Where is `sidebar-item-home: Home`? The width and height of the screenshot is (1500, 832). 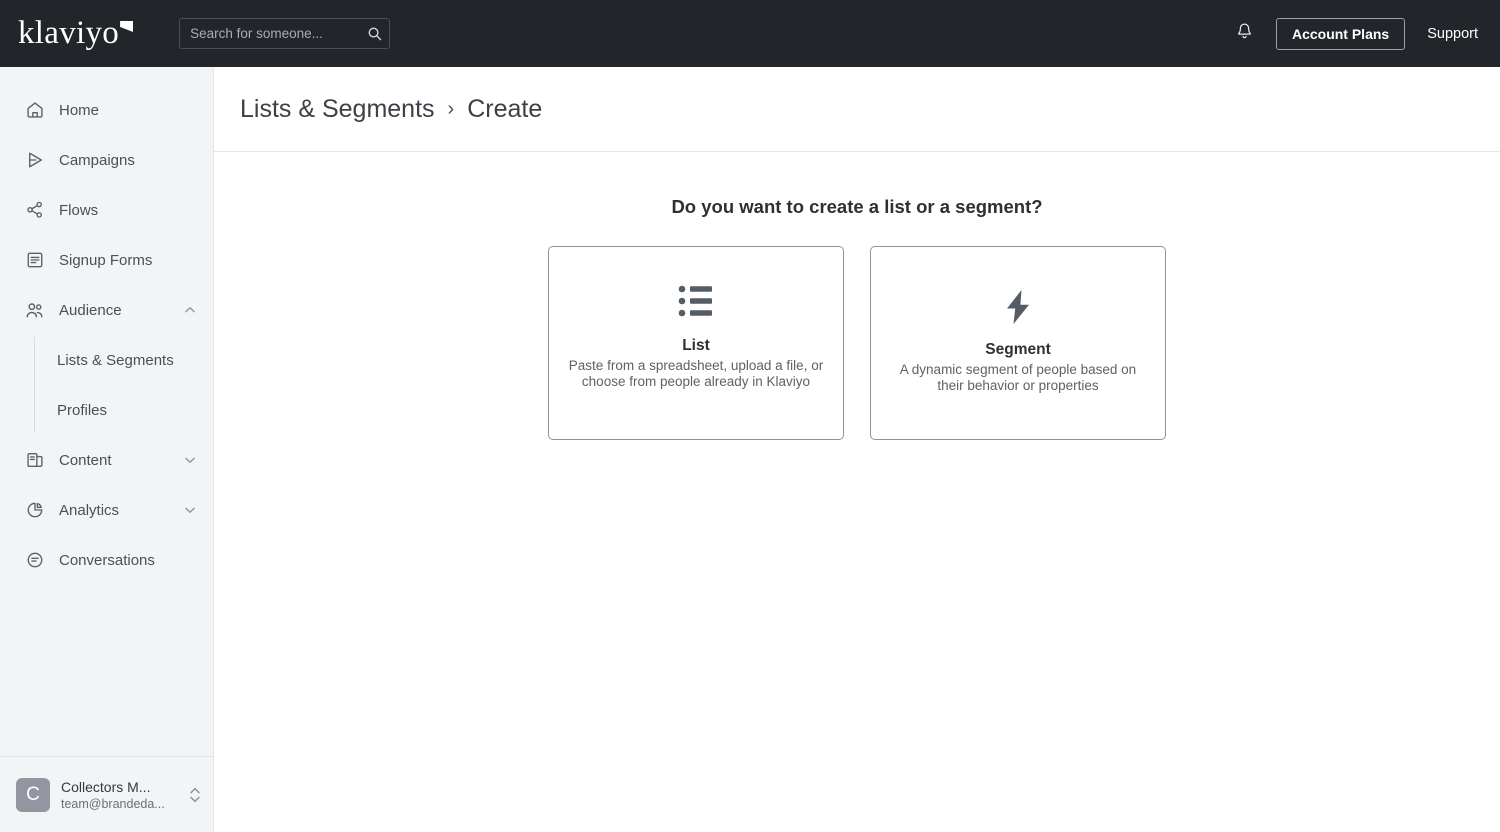 sidebar-item-home: Home is located at coordinates (106, 110).